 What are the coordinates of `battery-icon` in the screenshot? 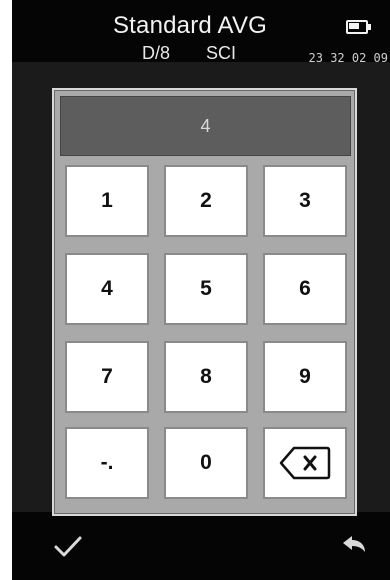 It's located at (358, 27).